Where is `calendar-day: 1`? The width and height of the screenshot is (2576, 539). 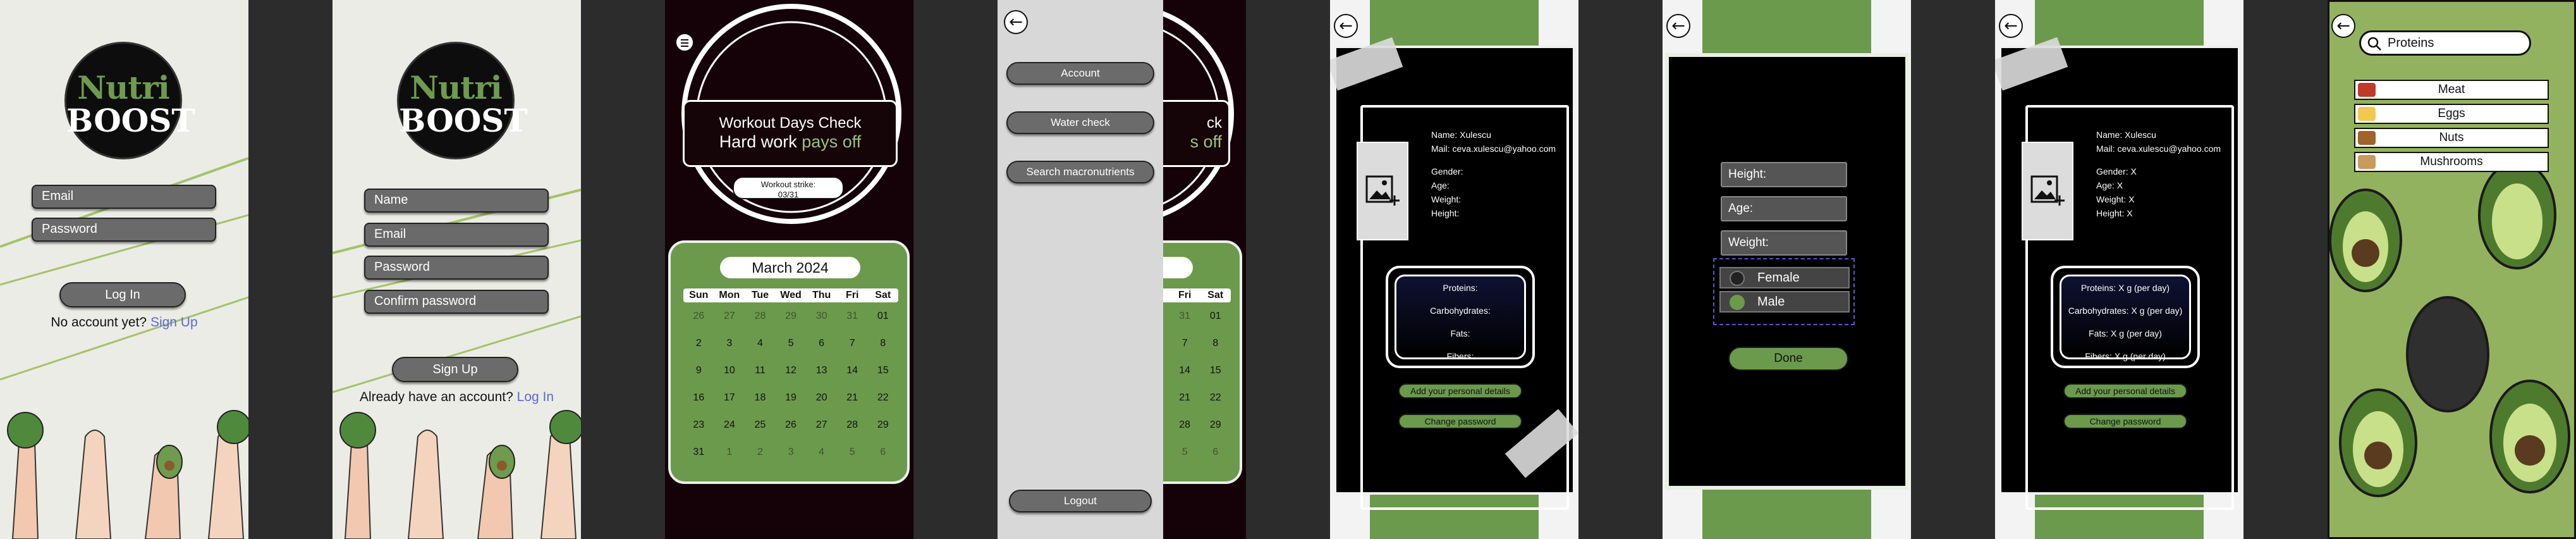 calendar-day: 1 is located at coordinates (729, 452).